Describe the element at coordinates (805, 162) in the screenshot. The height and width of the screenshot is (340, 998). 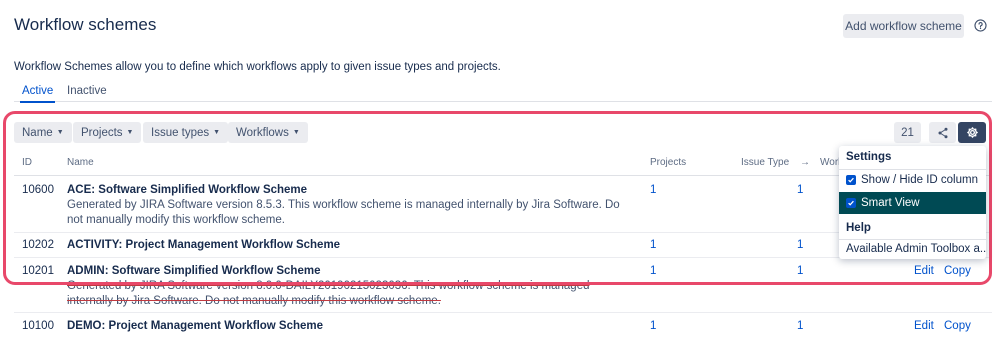
I see `arrow-right-icon: →` at that location.